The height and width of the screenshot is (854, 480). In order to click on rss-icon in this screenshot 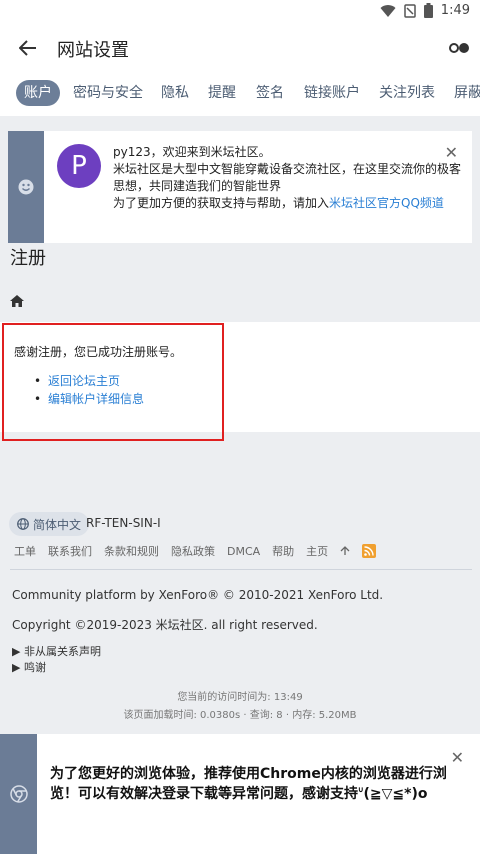, I will do `click(369, 551)`.